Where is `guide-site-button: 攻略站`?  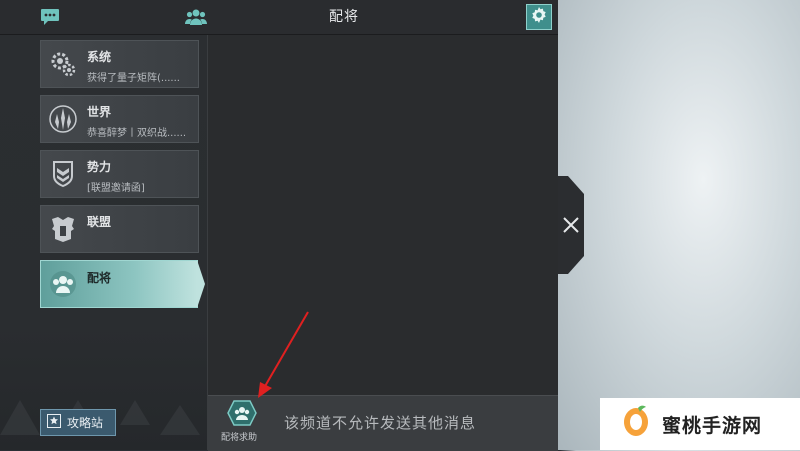
guide-site-button: 攻略站 is located at coordinates (78, 422).